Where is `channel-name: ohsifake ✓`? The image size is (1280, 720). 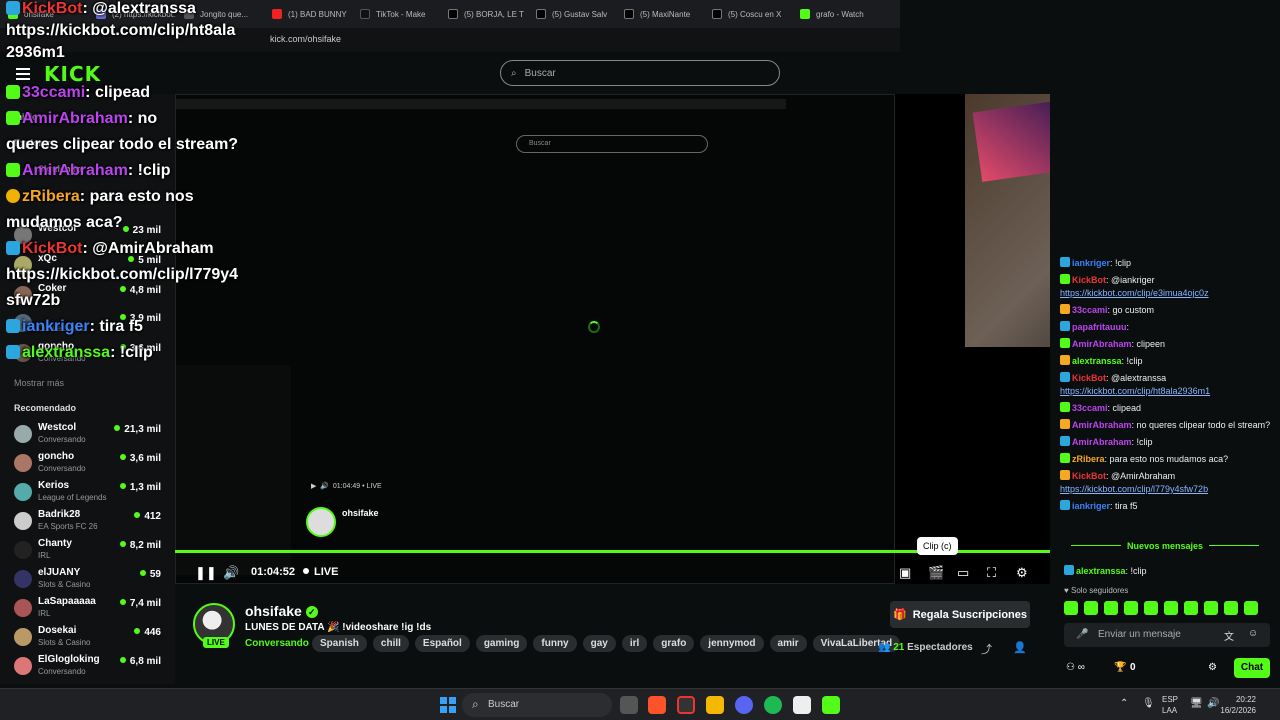
channel-name: ohsifake ✓ is located at coordinates (281, 611).